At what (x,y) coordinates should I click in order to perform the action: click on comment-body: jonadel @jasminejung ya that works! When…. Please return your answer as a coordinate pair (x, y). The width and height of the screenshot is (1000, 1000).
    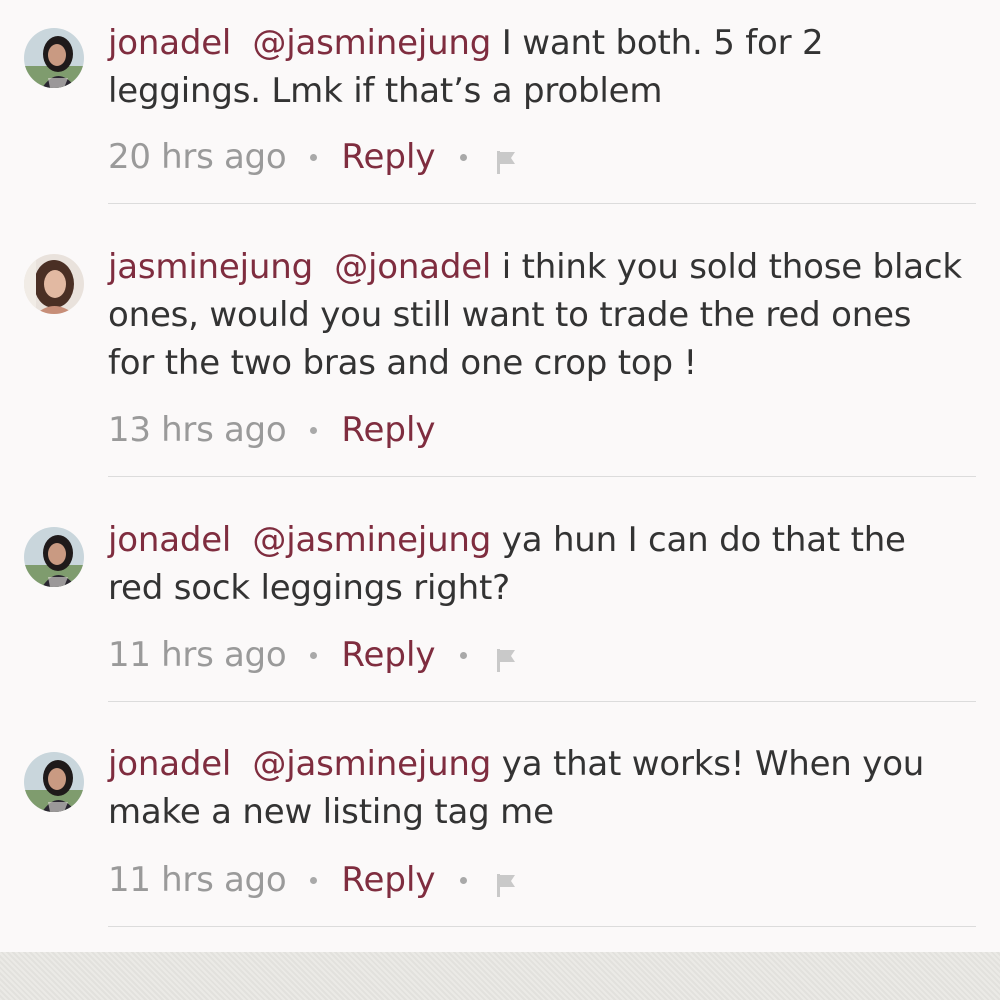
    Looking at the image, I should click on (538, 788).